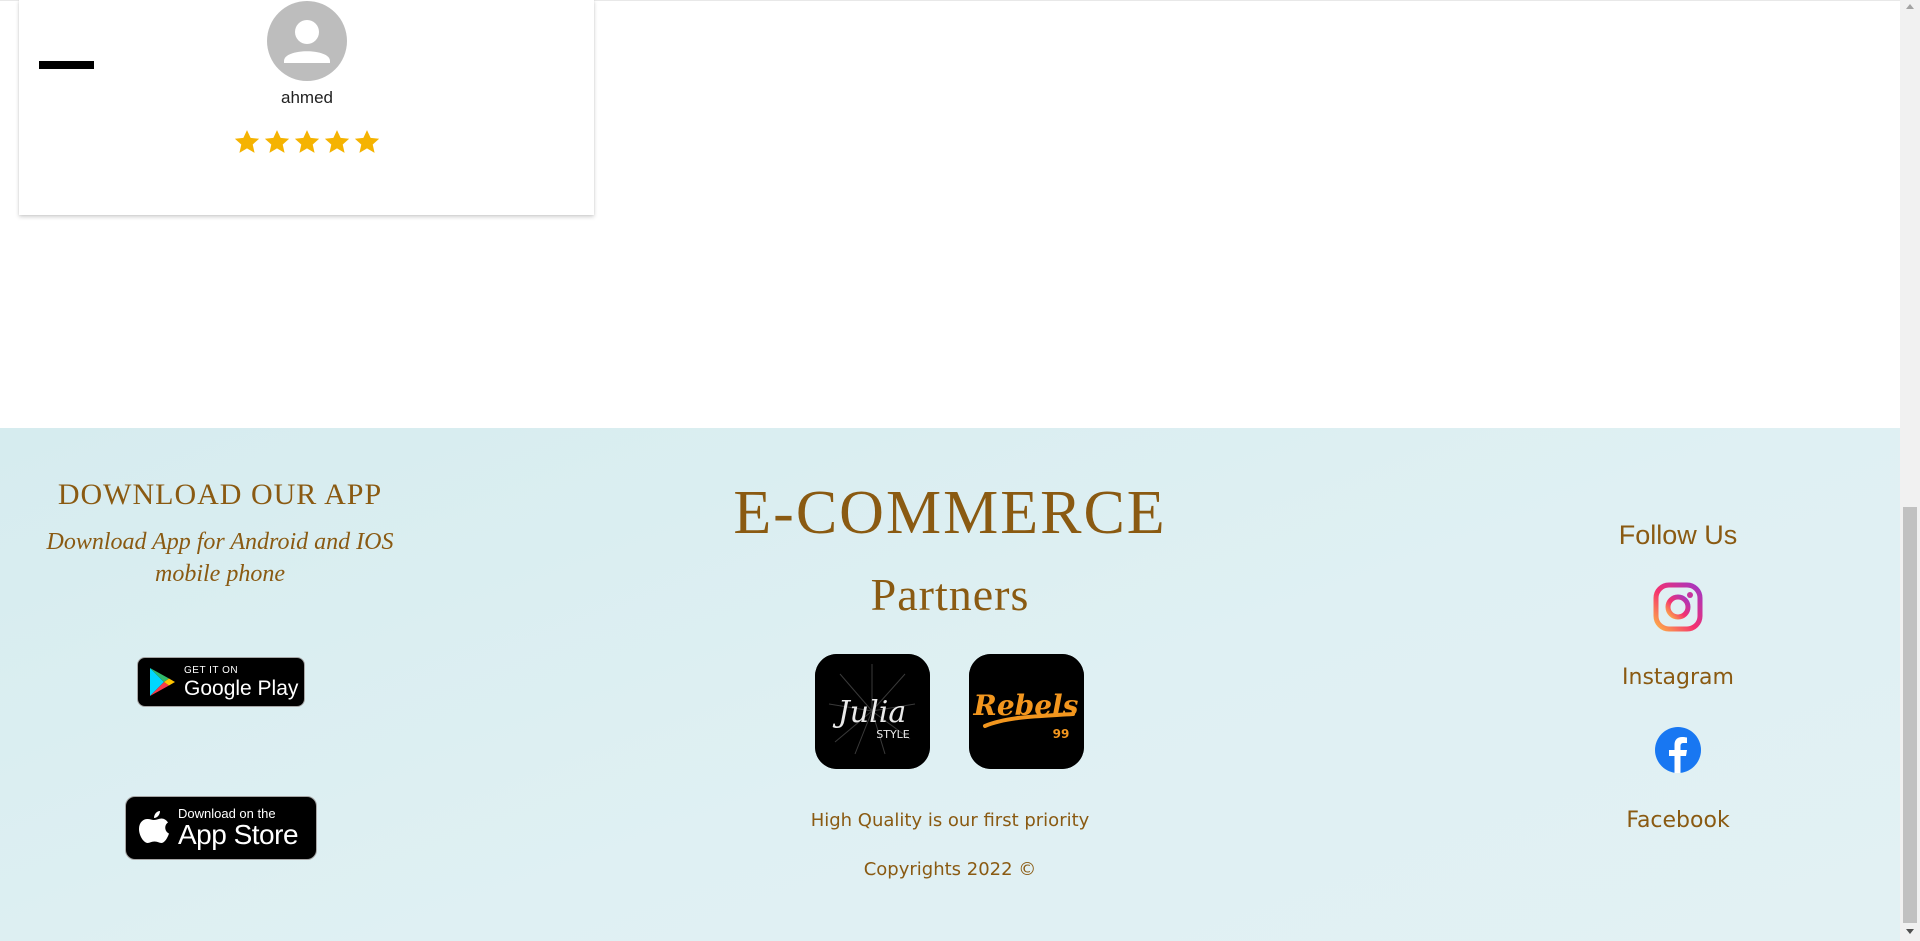 This screenshot has width=1920, height=941. Describe the element at coordinates (211, 670) in the screenshot. I see `google-play-small-text: GET IT ON` at that location.